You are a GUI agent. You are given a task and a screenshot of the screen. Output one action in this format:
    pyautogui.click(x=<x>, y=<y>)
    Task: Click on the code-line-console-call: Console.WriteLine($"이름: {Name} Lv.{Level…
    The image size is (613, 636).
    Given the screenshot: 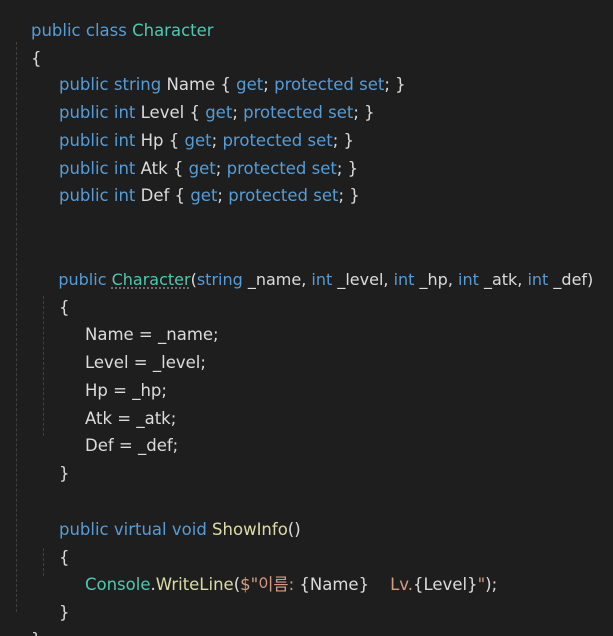 What is the action you would take?
    pyautogui.click(x=280, y=573)
    